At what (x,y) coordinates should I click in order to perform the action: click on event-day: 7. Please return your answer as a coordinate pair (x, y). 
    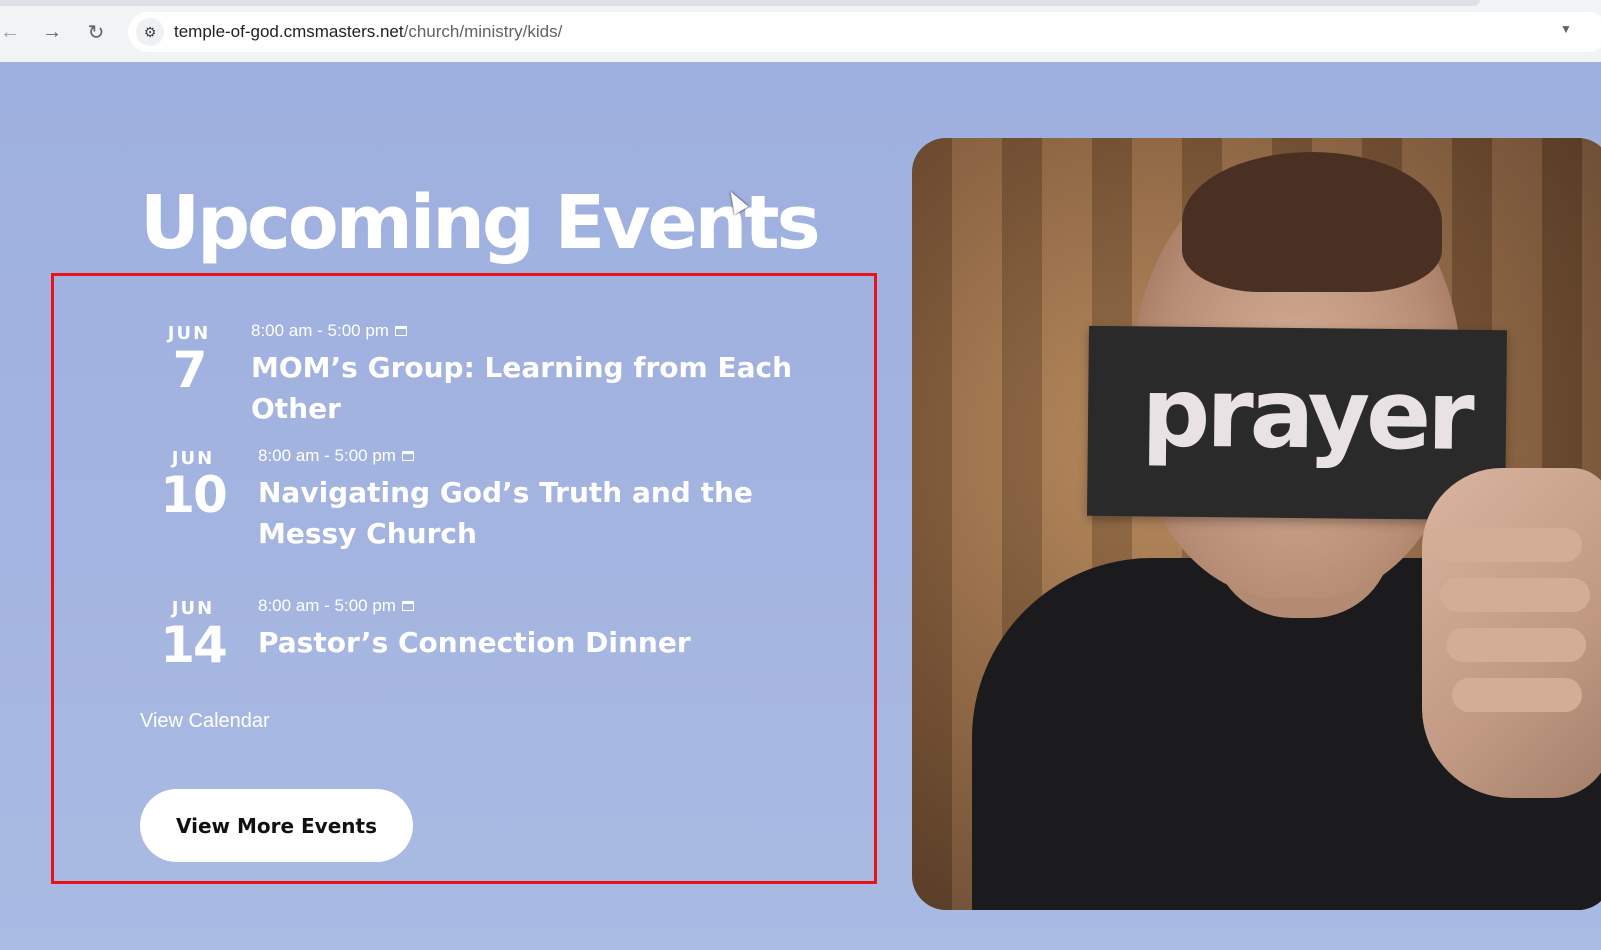
    Looking at the image, I should click on (190, 370).